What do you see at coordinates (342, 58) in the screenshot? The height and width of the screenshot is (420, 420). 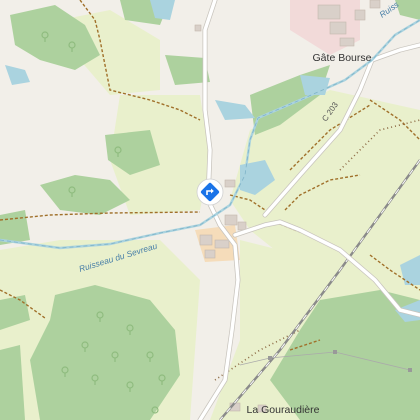 I see `place-label-gate-bourse: Gâte Bourse` at bounding box center [342, 58].